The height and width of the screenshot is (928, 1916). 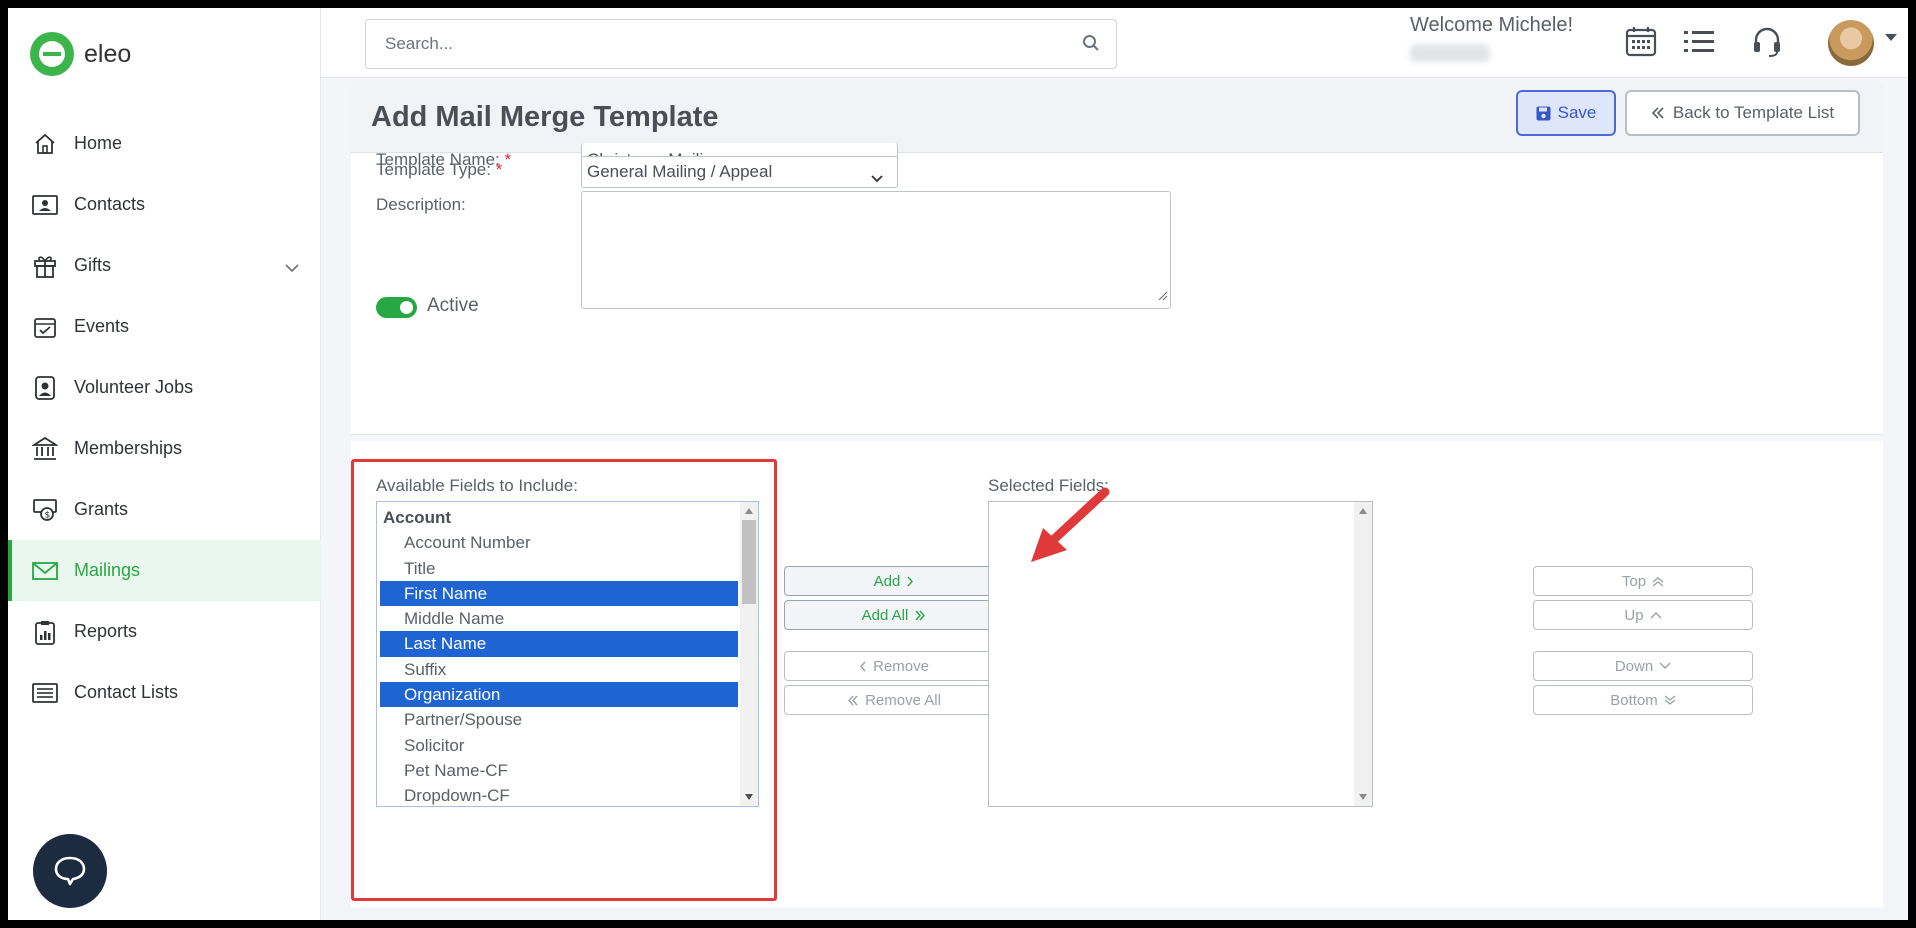 What do you see at coordinates (1450, 53) in the screenshot?
I see `blurred-org-name` at bounding box center [1450, 53].